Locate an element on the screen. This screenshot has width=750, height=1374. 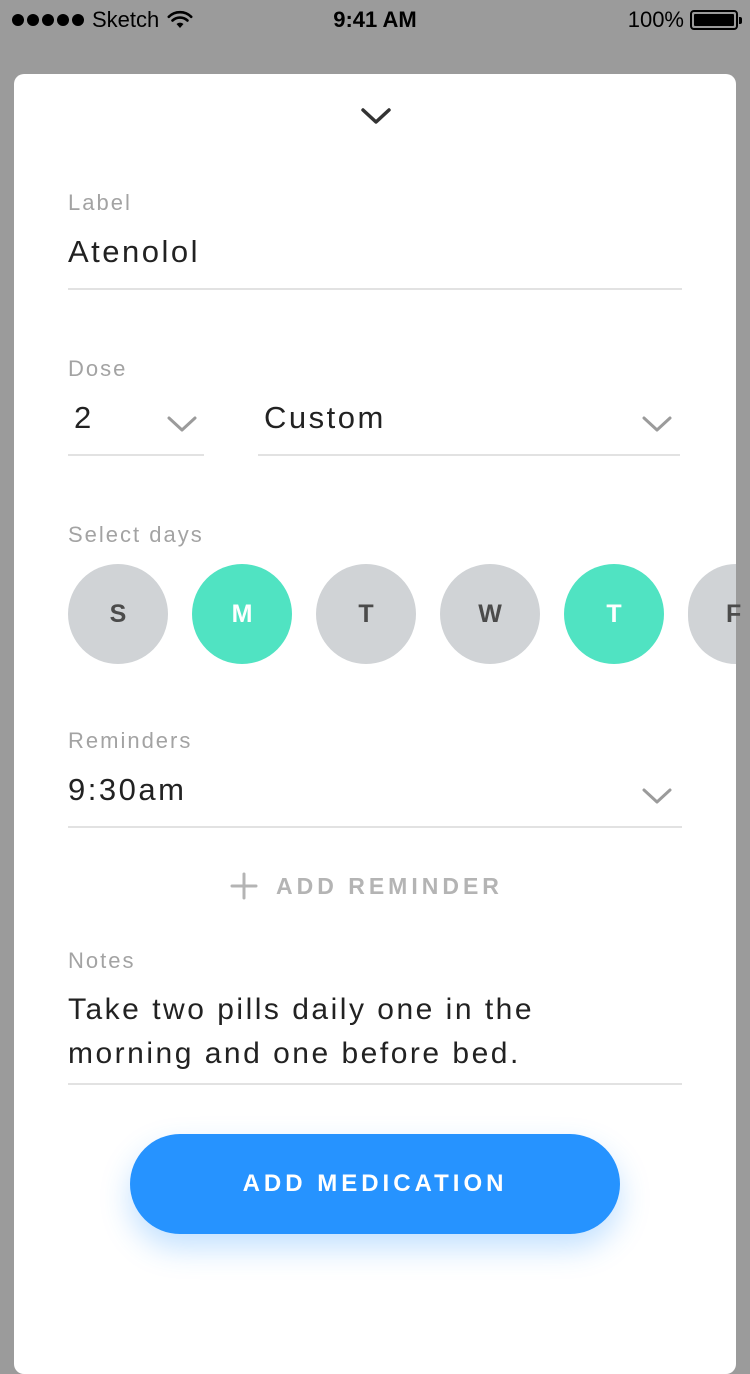
days-field-title: Select days is located at coordinates (136, 534).